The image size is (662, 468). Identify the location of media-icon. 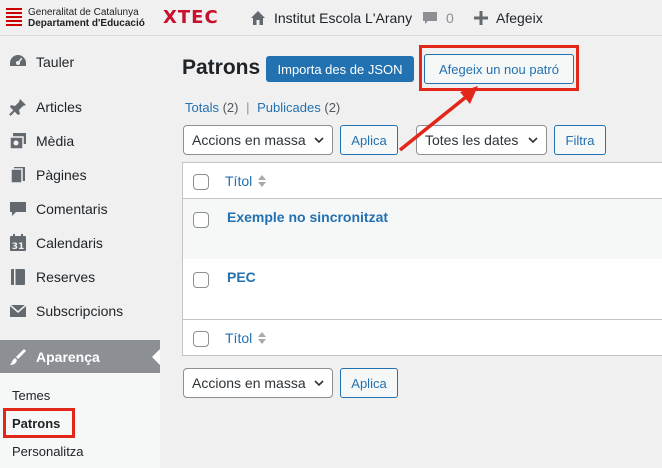
(17, 141).